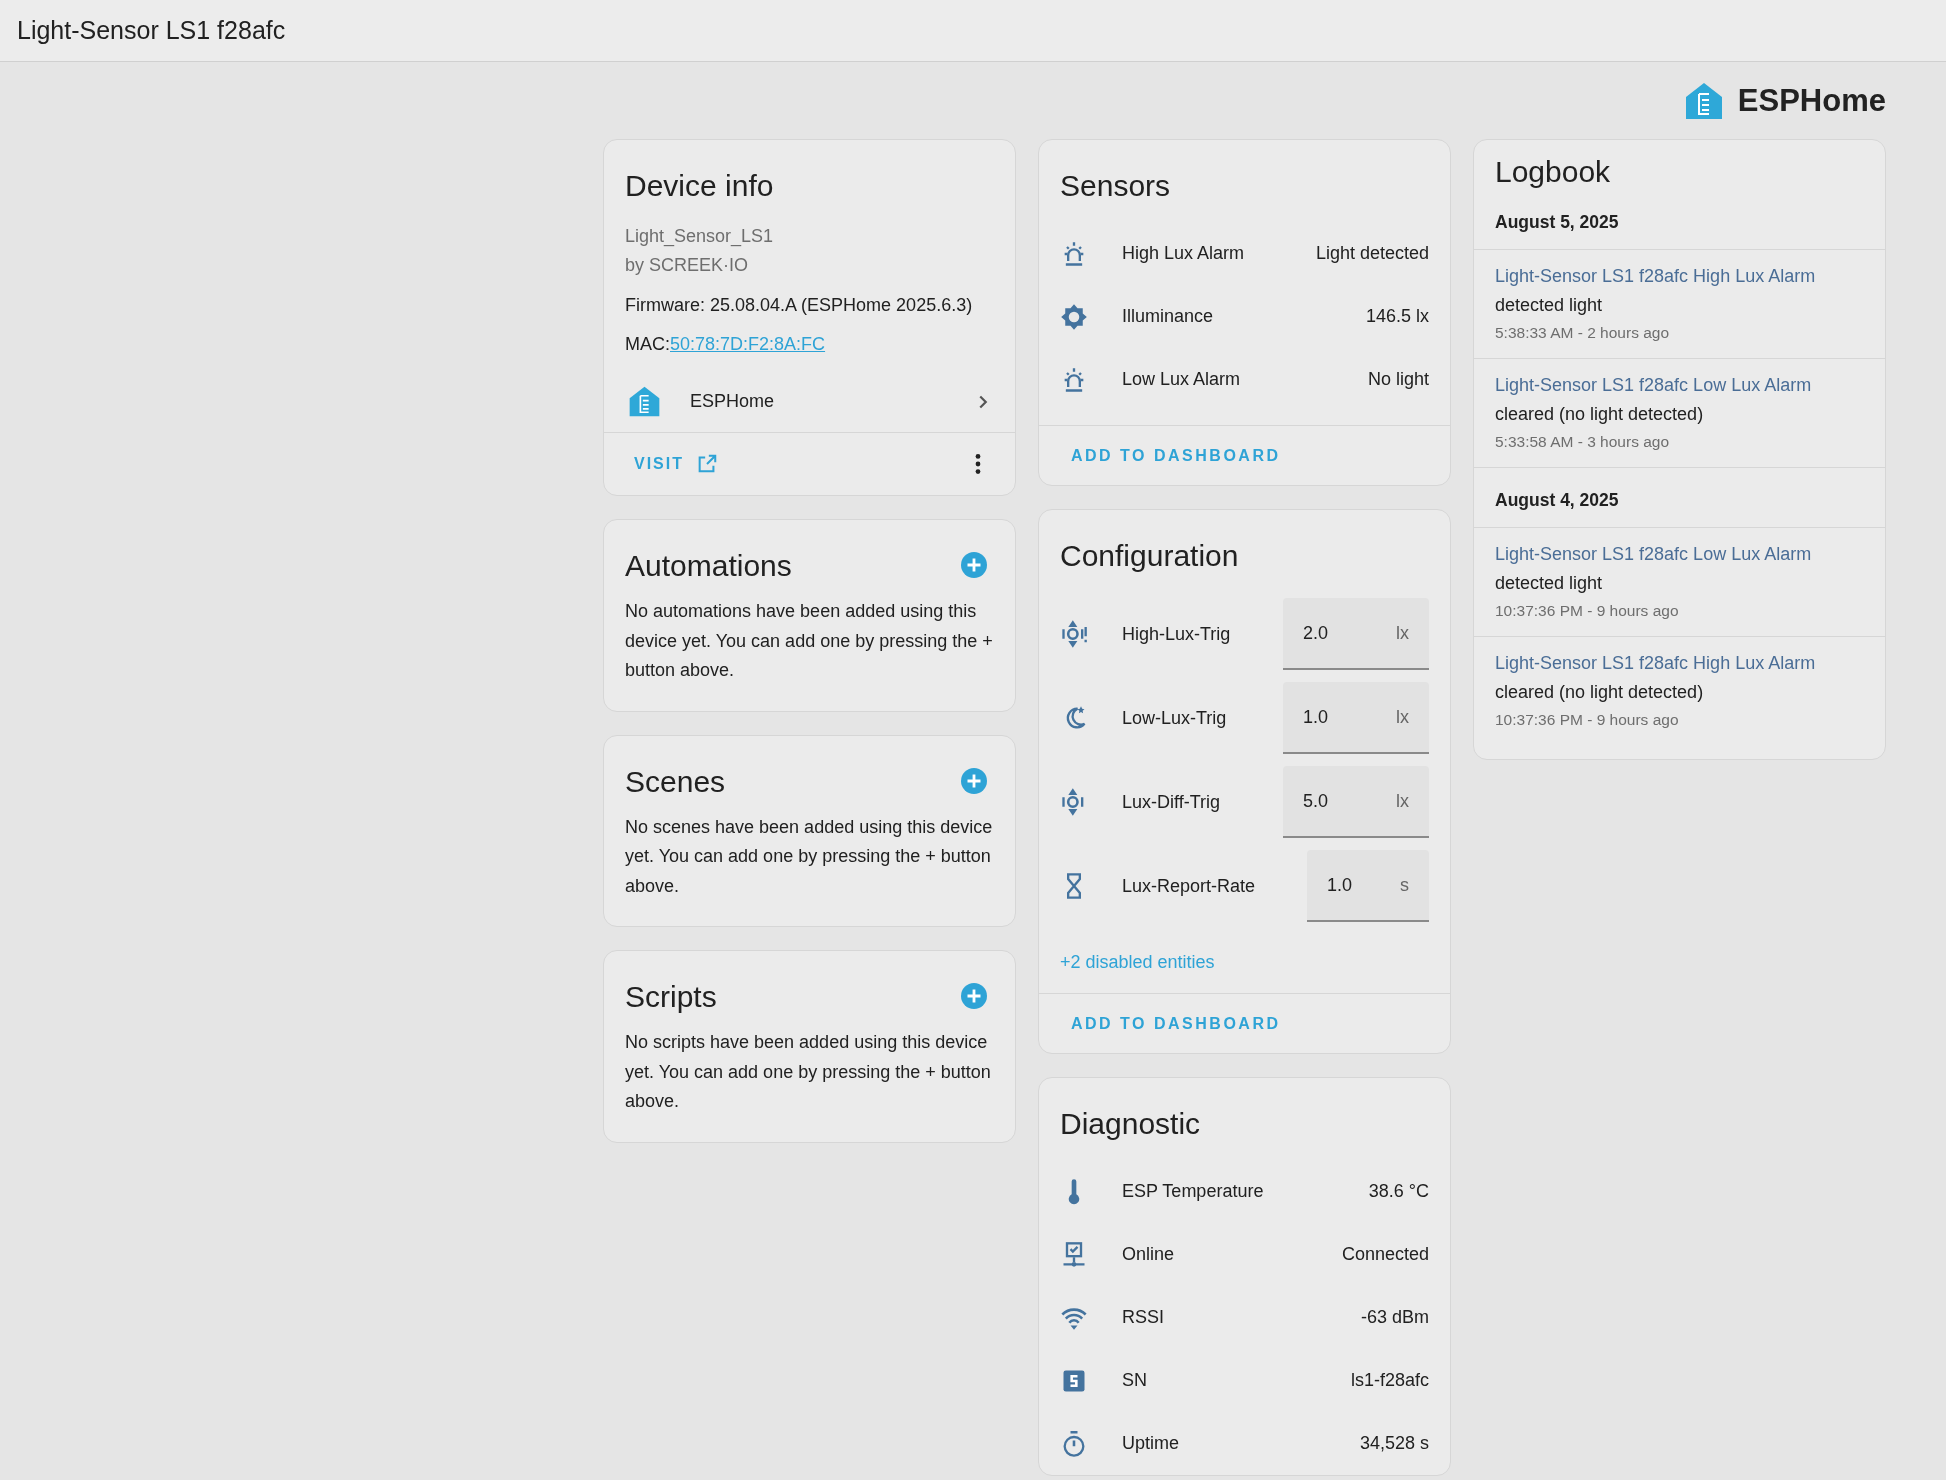 Image resolution: width=1946 pixels, height=1480 pixels. What do you see at coordinates (1679, 498) in the screenshot?
I see `date-heading: August 4, 2025` at bounding box center [1679, 498].